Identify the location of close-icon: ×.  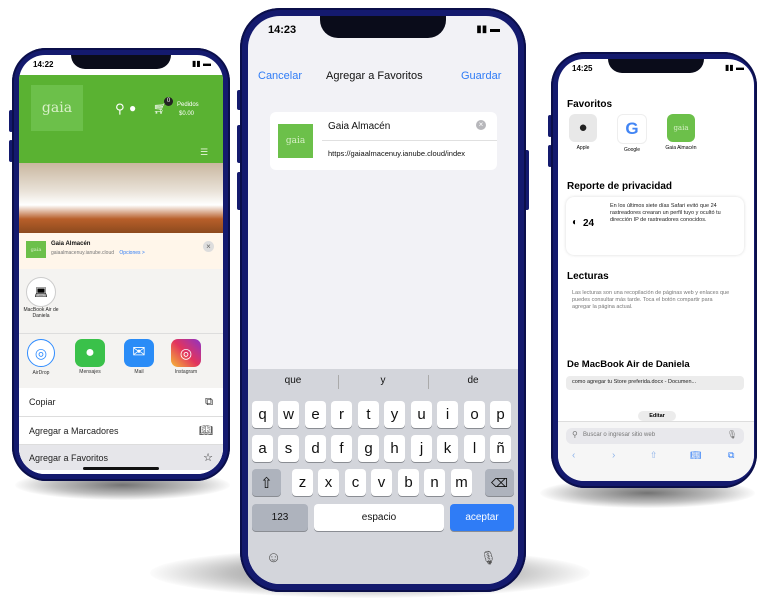
(208, 246).